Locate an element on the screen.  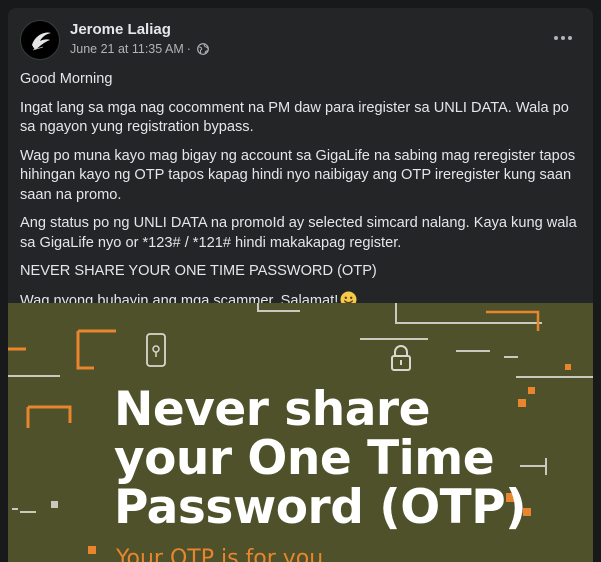
avatar is located at coordinates (40, 40).